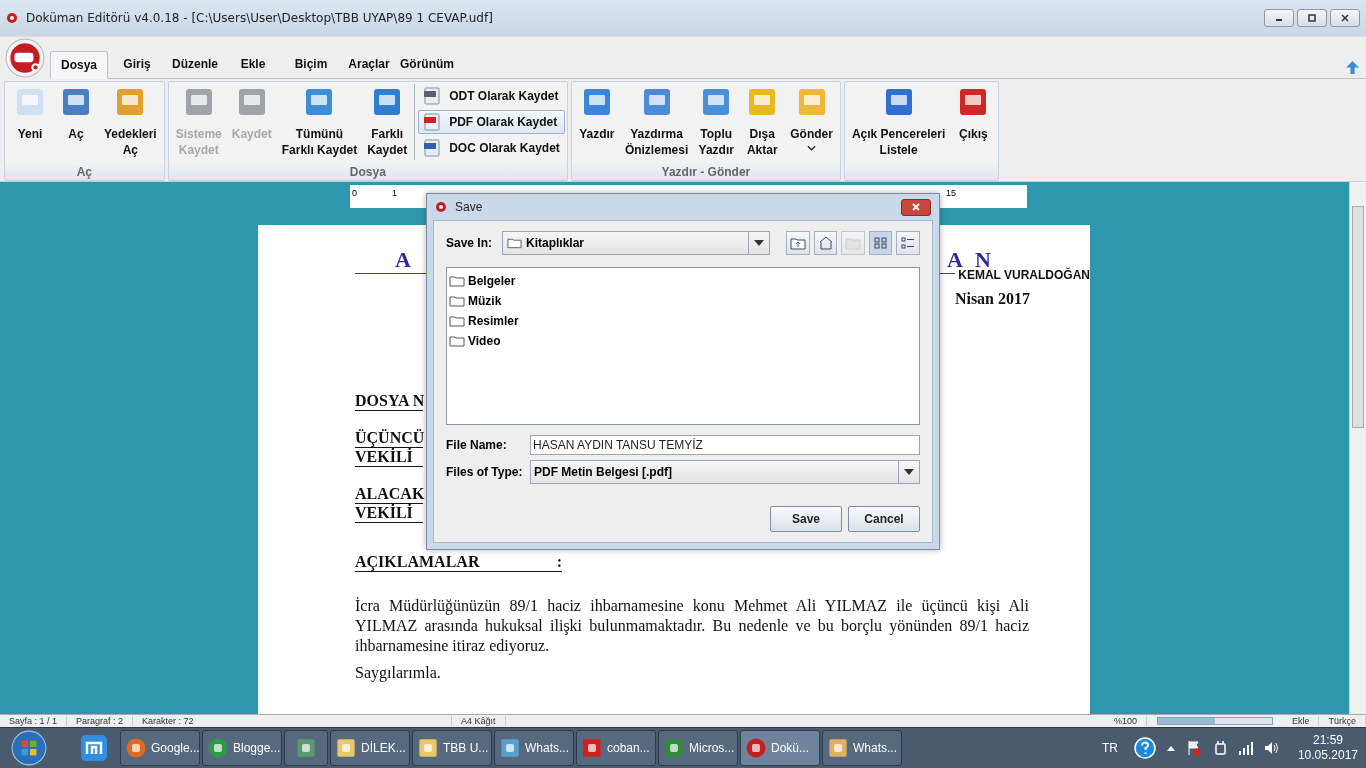 The image size is (1366, 768). I want to click on status-text: Türkçe, so click(1342, 721).